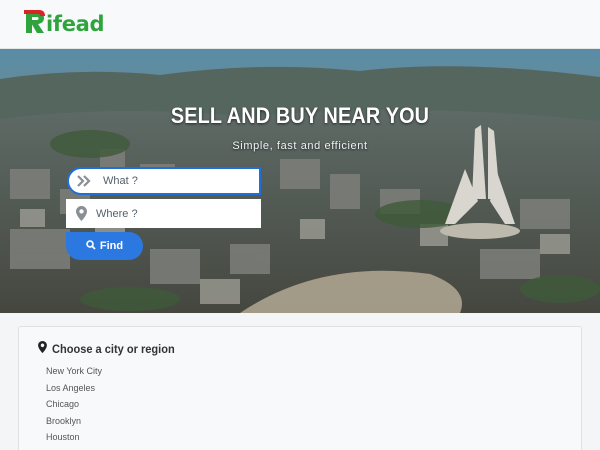 The image size is (600, 450). Describe the element at coordinates (62, 404) in the screenshot. I see `city-link: Chicago` at that location.